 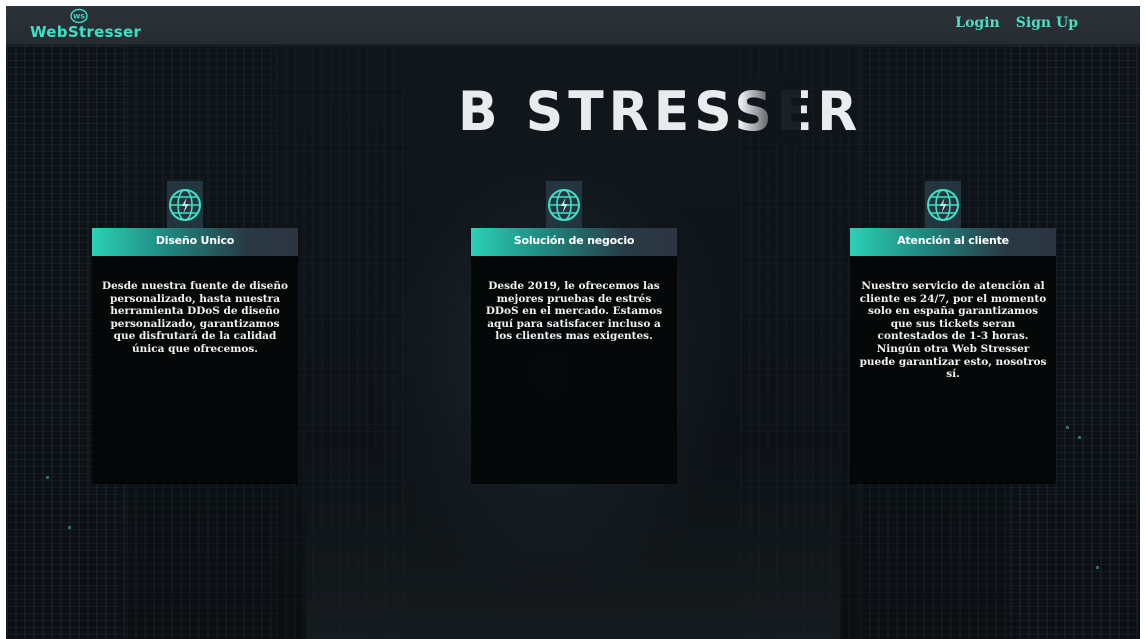 I want to click on auth-nav: Login Sign Up, so click(x=1016, y=23).